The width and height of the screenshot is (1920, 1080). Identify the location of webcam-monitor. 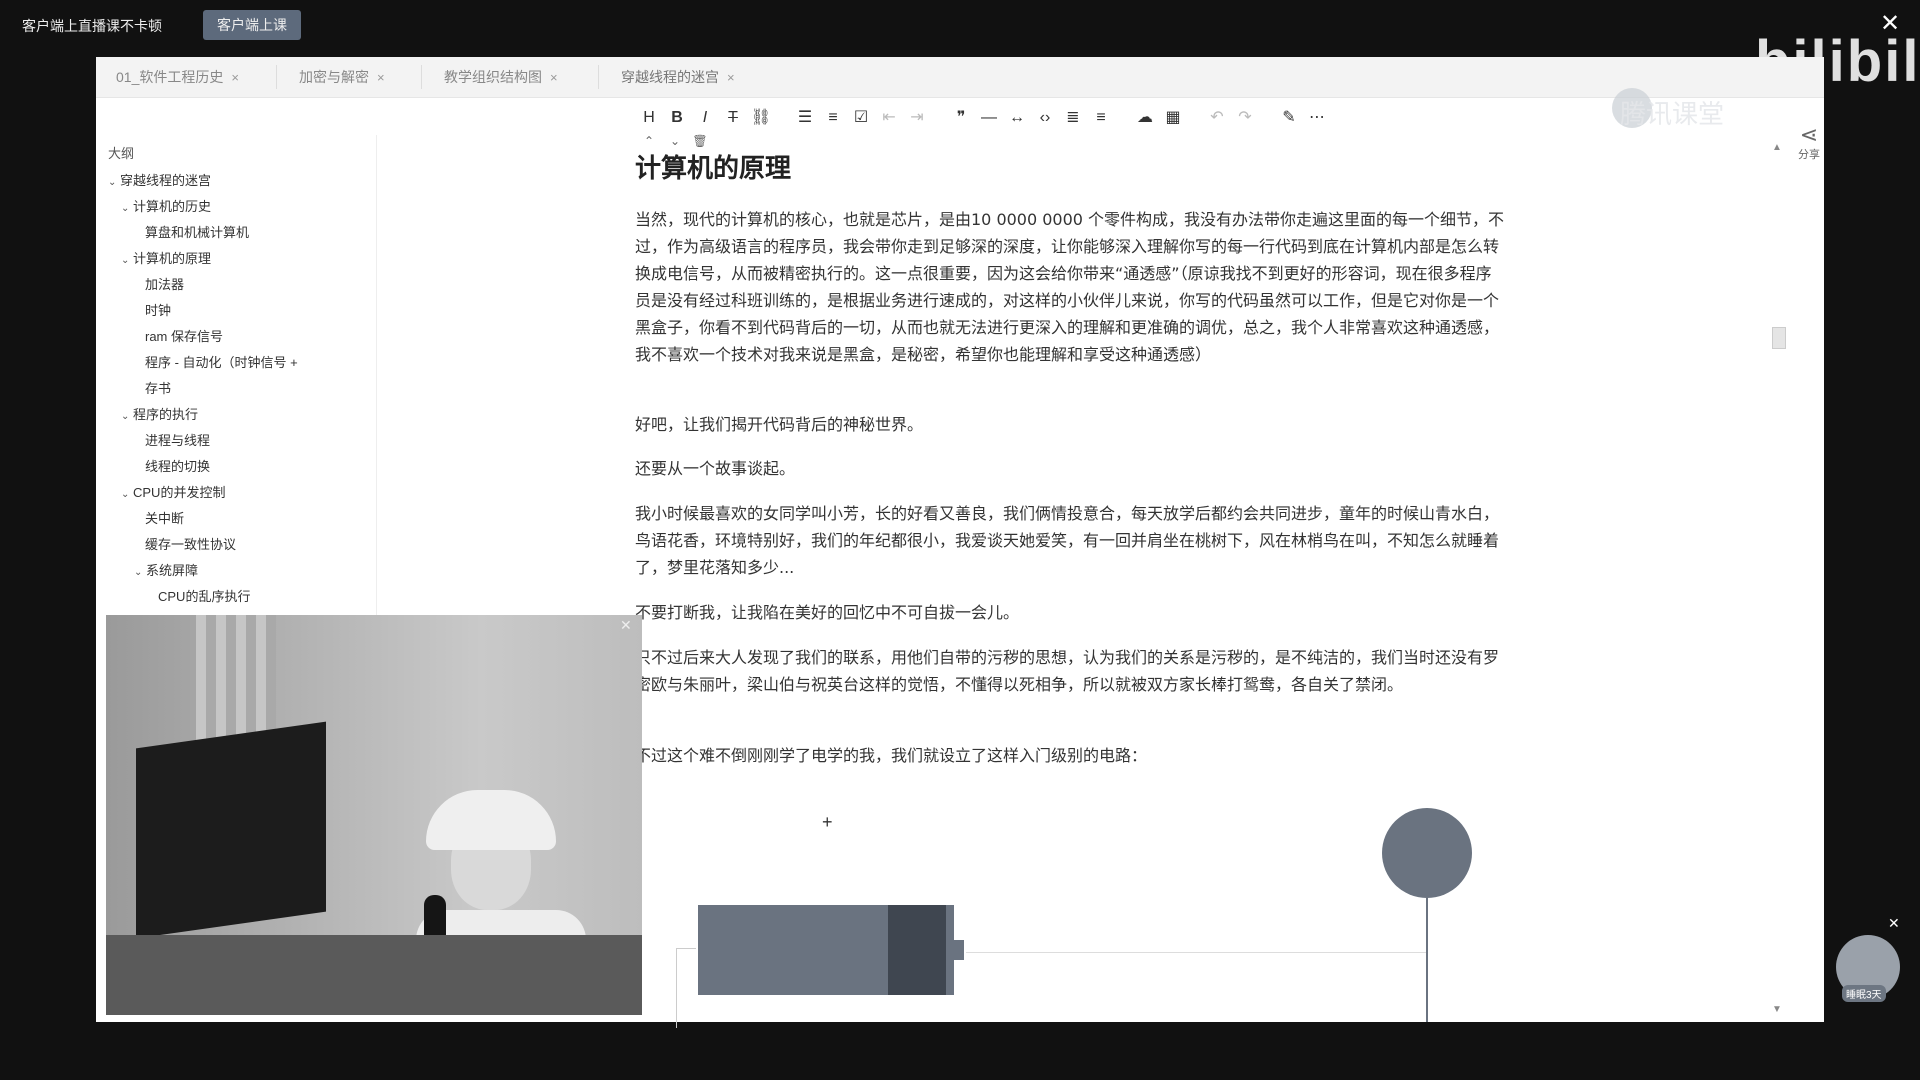
(231, 830).